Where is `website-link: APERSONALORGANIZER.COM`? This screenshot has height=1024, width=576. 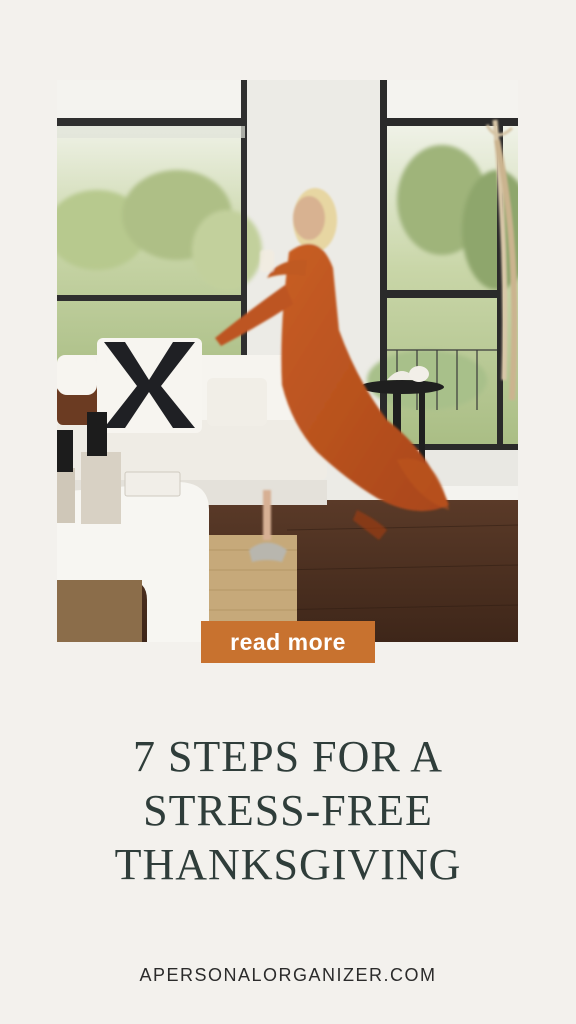
website-link: APERSONALORGANIZER.COM is located at coordinates (288, 975).